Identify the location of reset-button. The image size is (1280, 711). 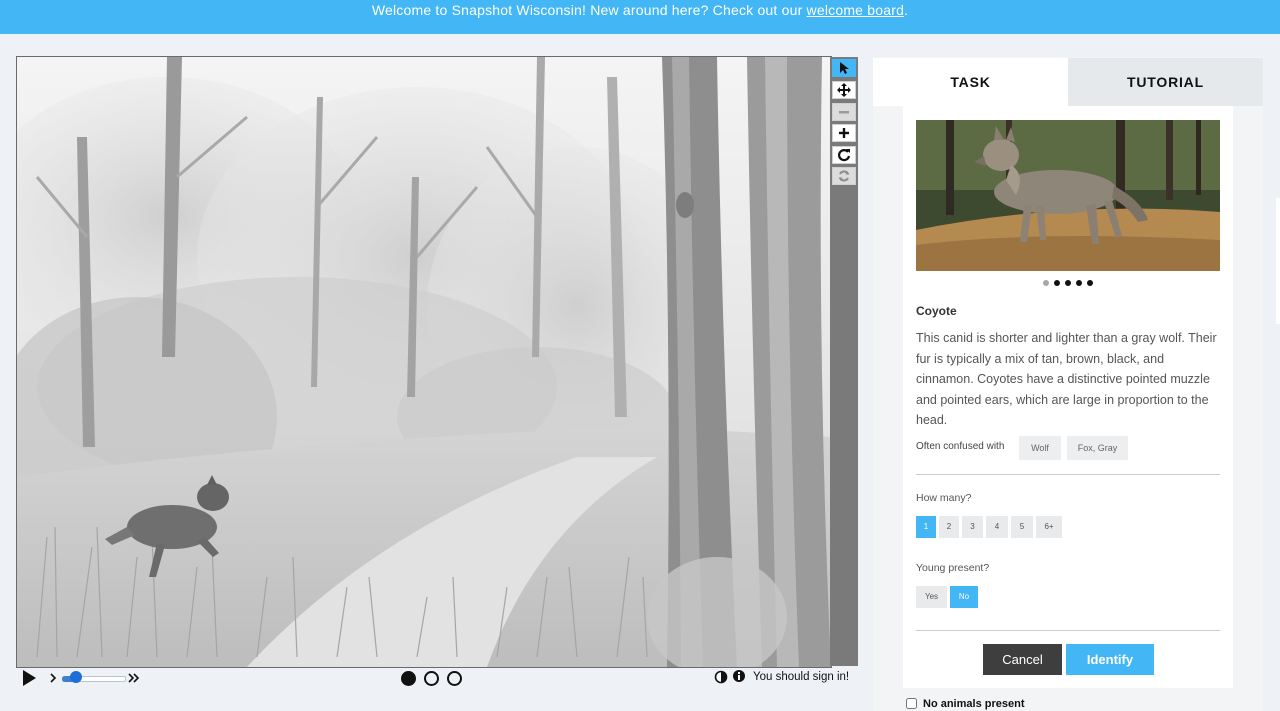
(844, 176).